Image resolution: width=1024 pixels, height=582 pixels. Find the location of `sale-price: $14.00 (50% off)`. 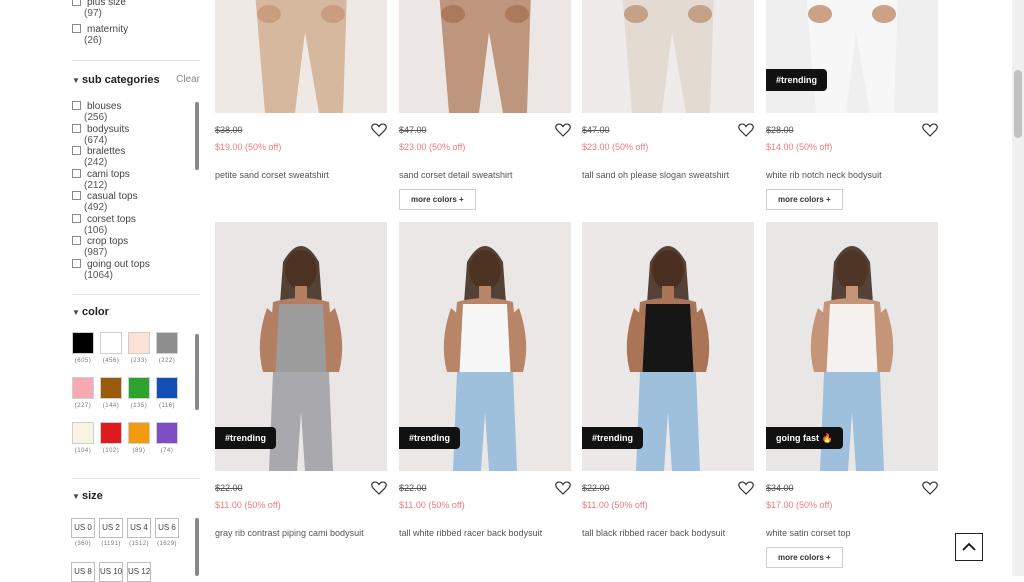

sale-price: $14.00 (50% off) is located at coordinates (799, 147).